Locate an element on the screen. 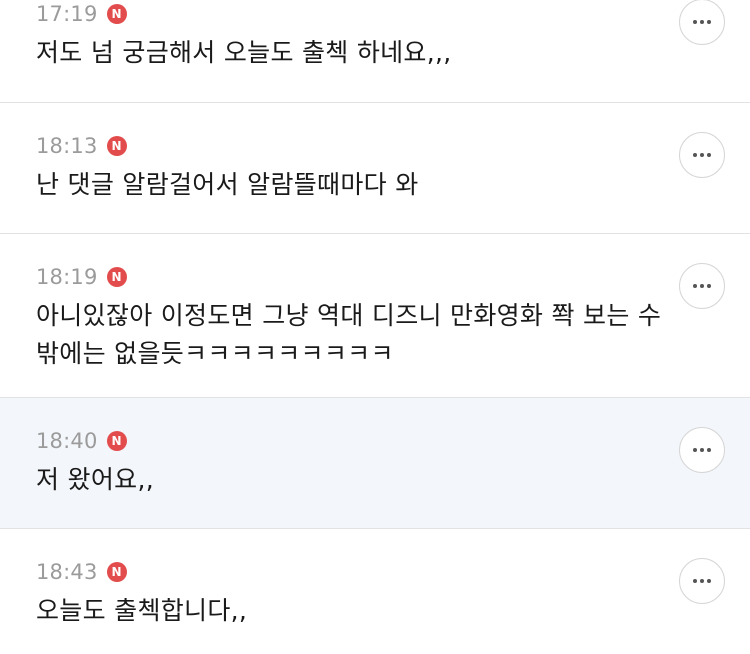 The height and width of the screenshot is (654, 750). comment-meta: 18:13 N is located at coordinates (81, 146).